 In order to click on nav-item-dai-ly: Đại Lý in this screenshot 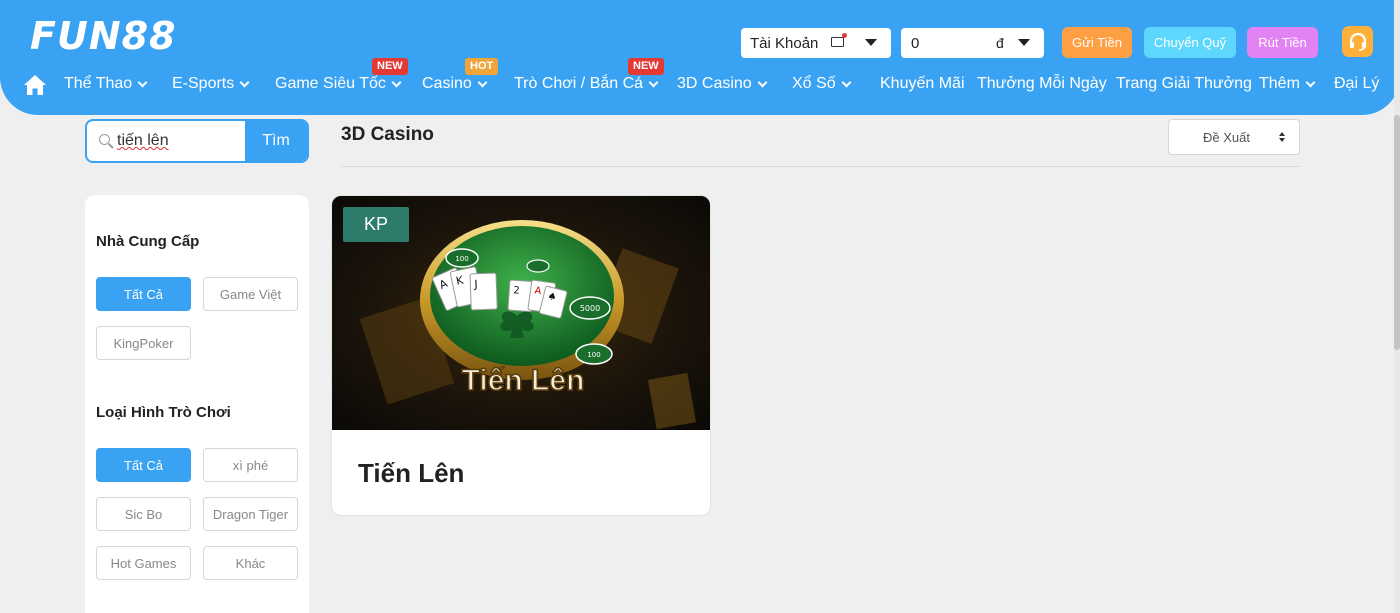, I will do `click(1356, 84)`.